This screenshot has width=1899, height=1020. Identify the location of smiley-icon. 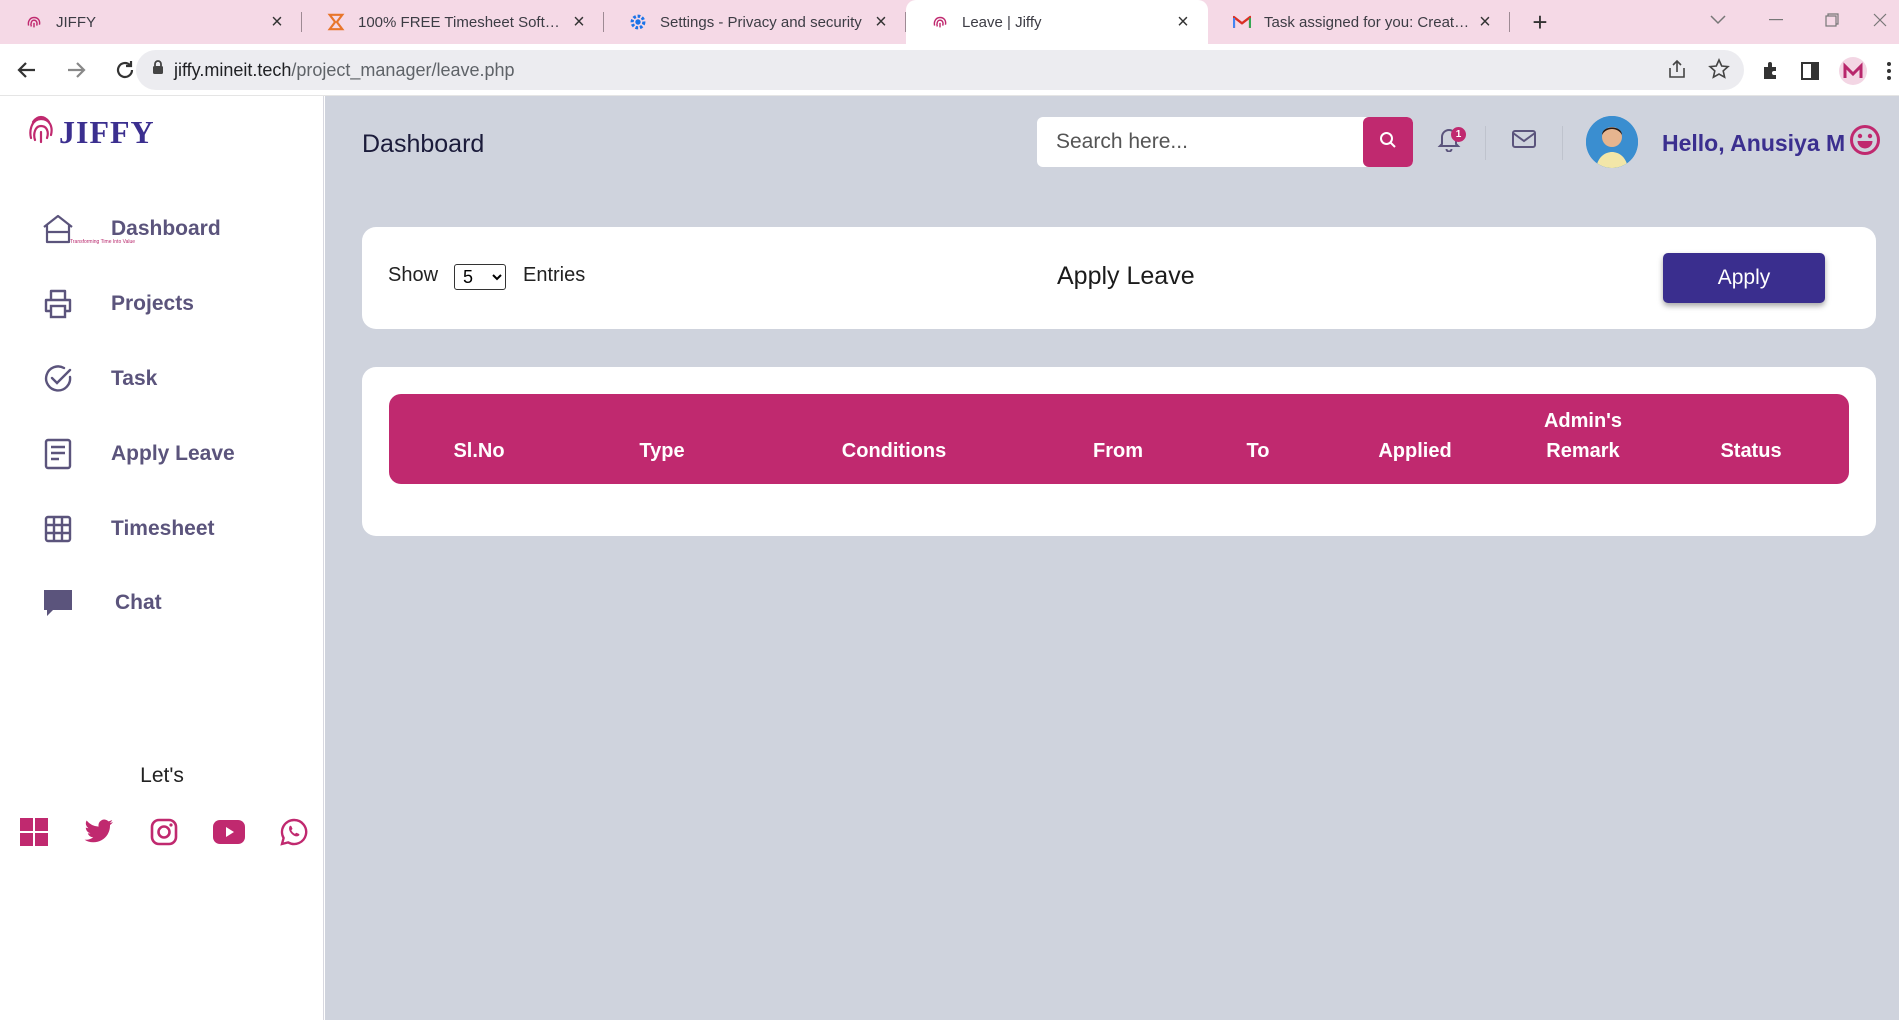
(1865, 142).